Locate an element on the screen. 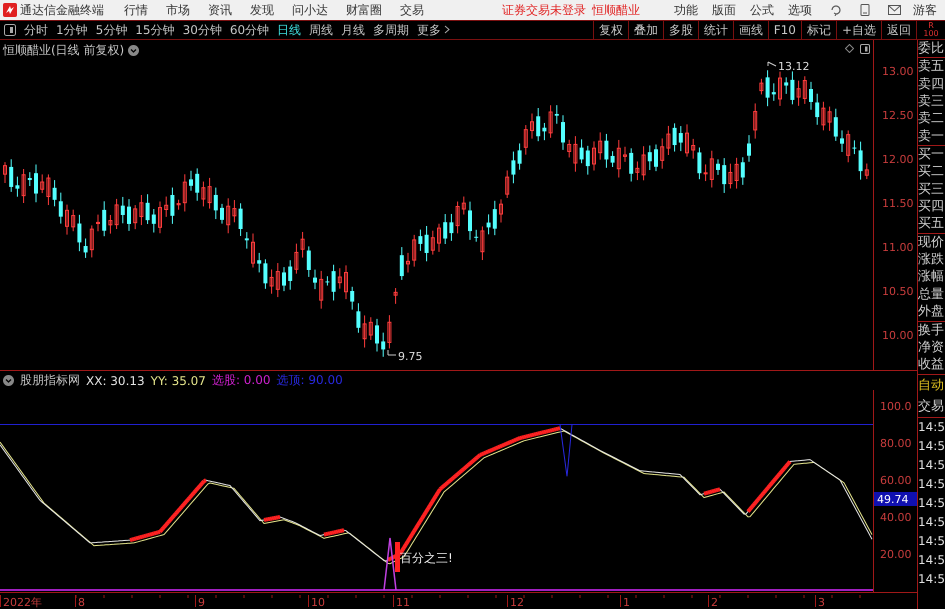 The height and width of the screenshot is (609, 945). toolbar-button: 多股 is located at coordinates (680, 30).